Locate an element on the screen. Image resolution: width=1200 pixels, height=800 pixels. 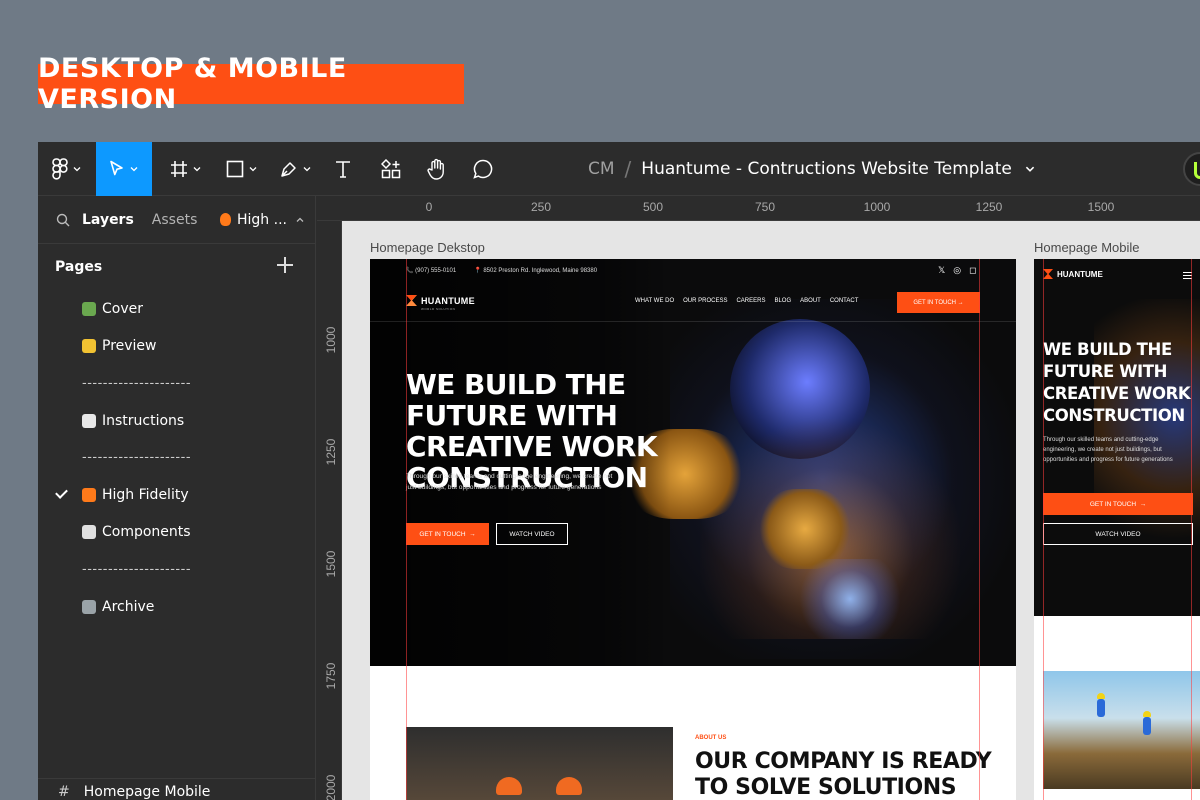
layer-row: # Homepage Mobile is located at coordinates (177, 789).